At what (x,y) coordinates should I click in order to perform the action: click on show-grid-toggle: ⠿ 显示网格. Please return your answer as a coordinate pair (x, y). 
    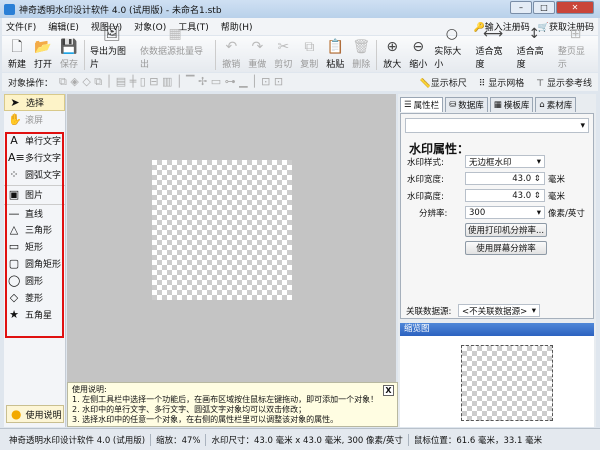
    Looking at the image, I should click on (501, 82).